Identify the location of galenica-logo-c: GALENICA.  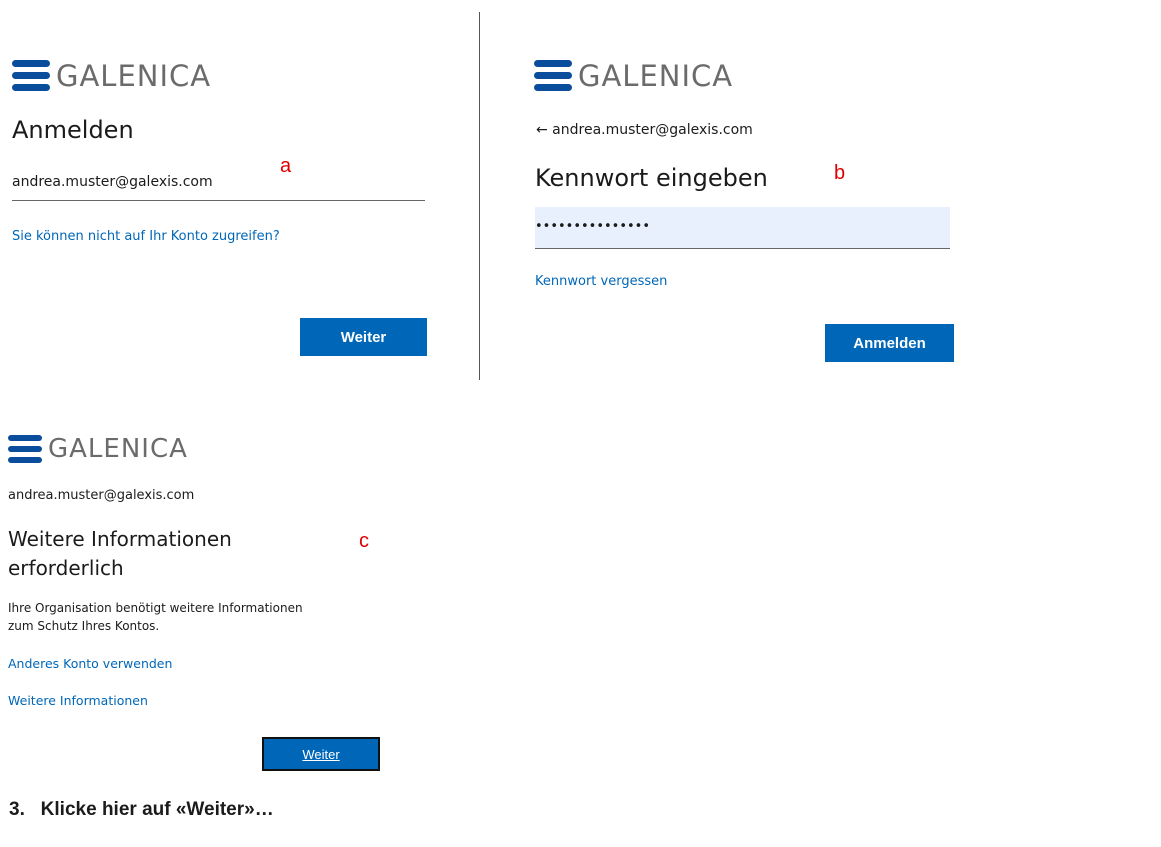
(98, 449).